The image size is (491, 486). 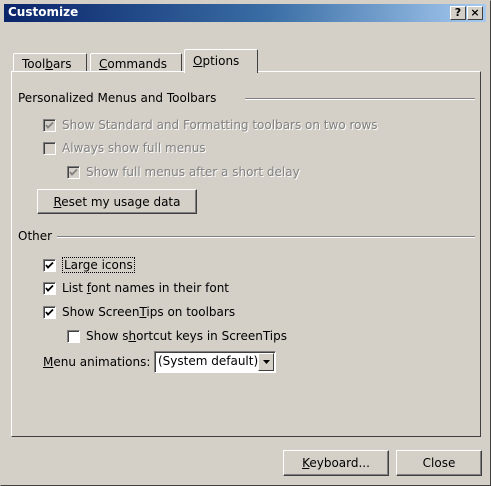 I want to click on tab-options-label: Options, so click(x=216, y=61).